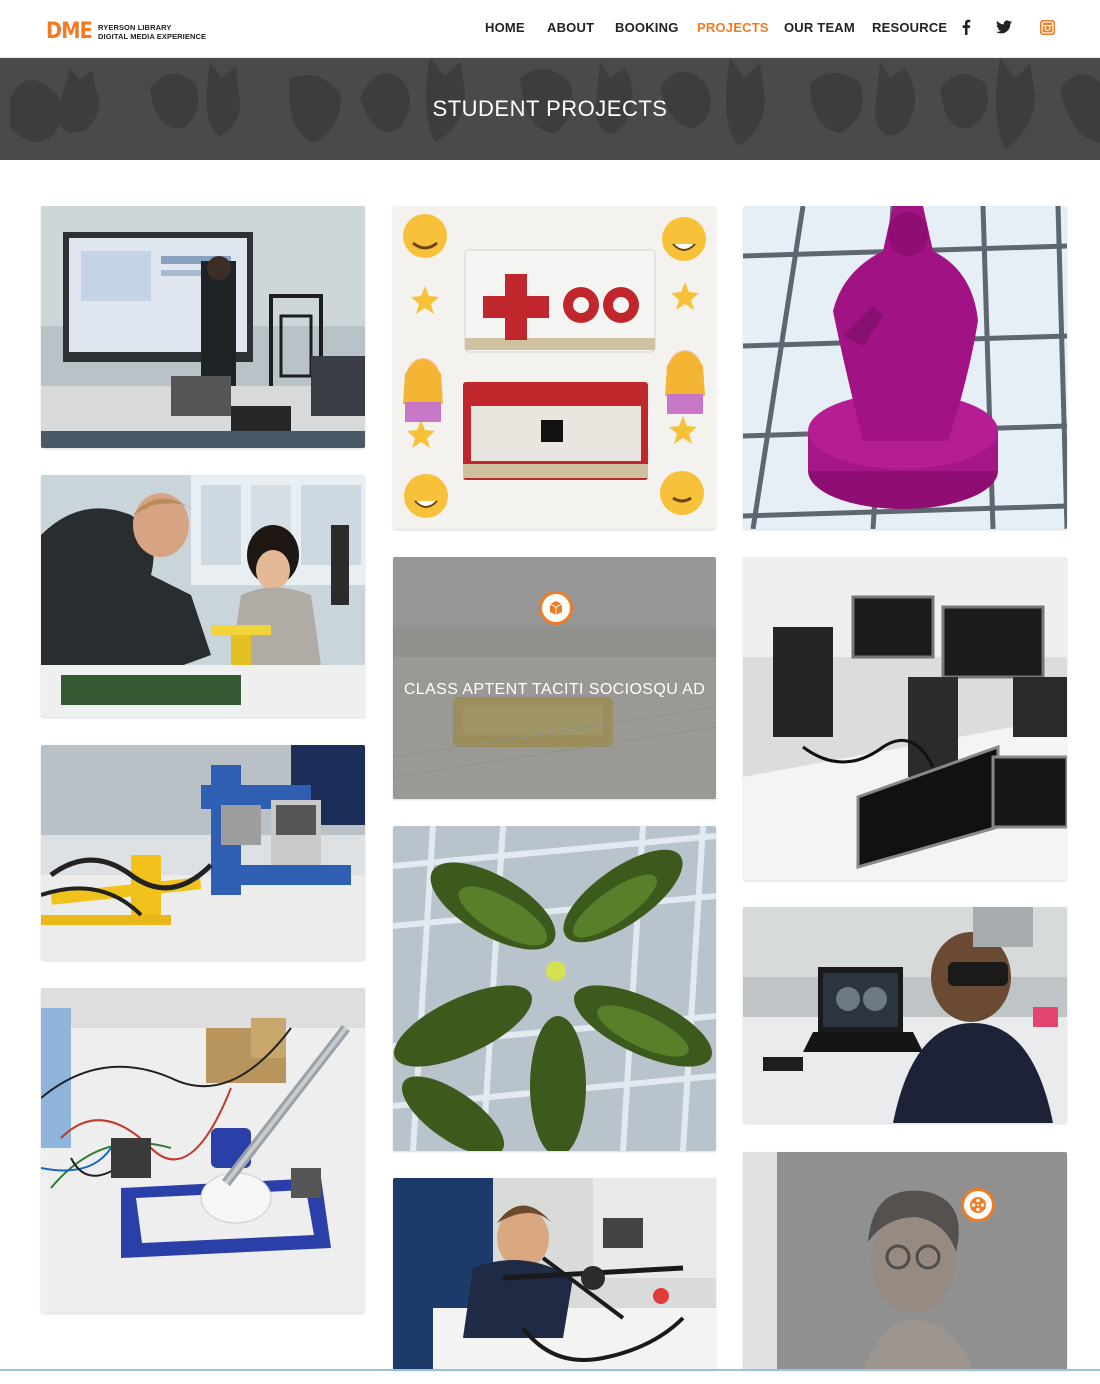  Describe the element at coordinates (556, 608) in the screenshot. I see `cube-icon` at that location.